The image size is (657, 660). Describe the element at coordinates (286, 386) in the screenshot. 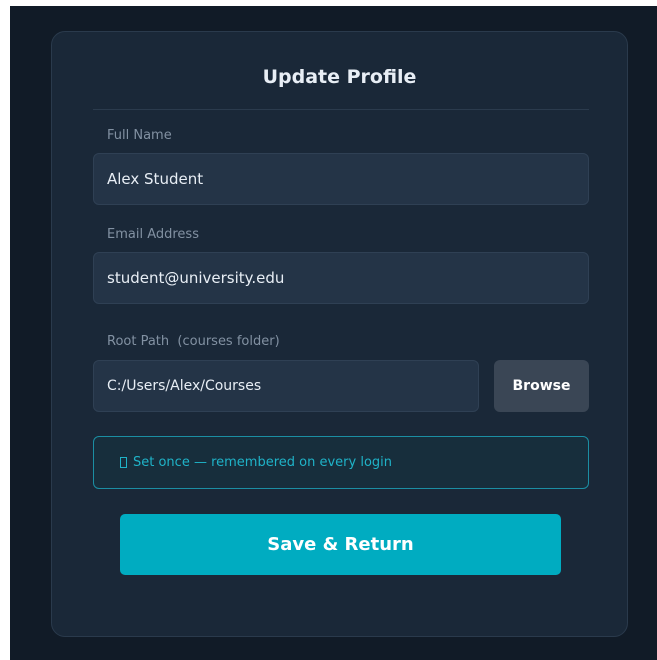

I see `root-path-input: C:/Users/Alex/Courses` at that location.